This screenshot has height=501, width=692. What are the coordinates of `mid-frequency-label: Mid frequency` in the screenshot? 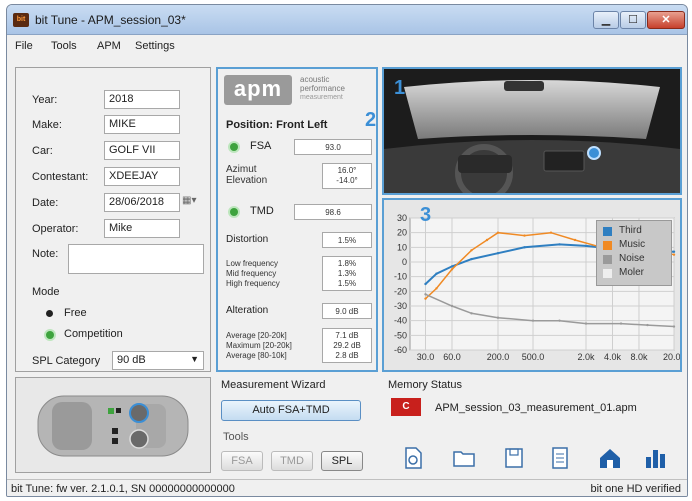 It's located at (251, 273).